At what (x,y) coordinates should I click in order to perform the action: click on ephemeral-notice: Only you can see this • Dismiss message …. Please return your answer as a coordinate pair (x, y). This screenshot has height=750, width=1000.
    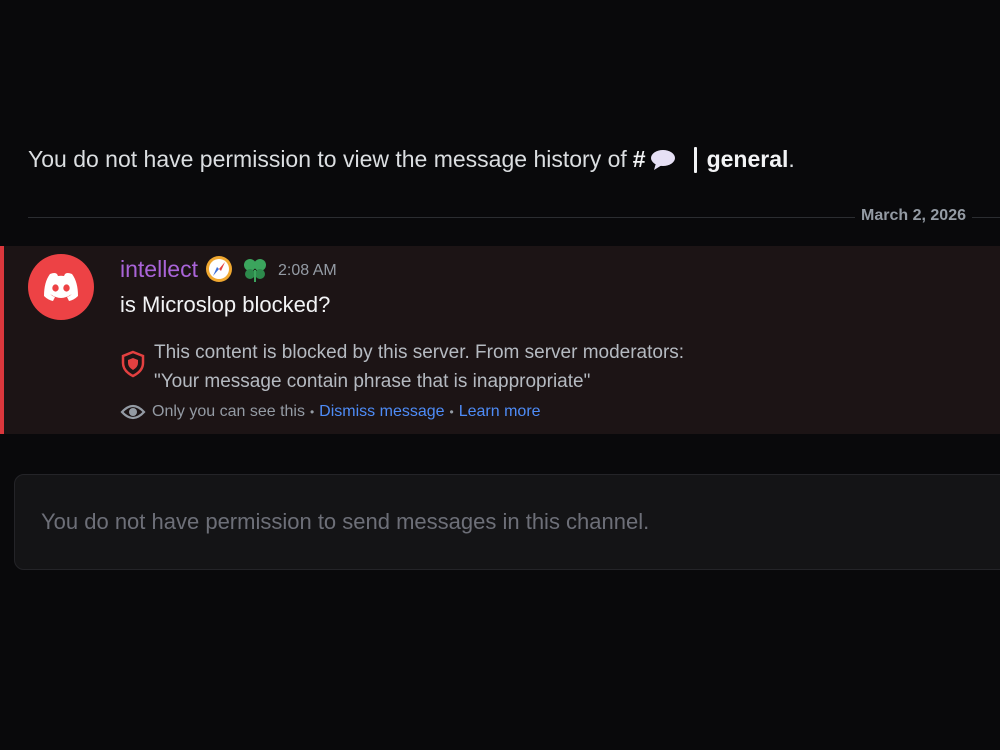
    Looking at the image, I should click on (330, 412).